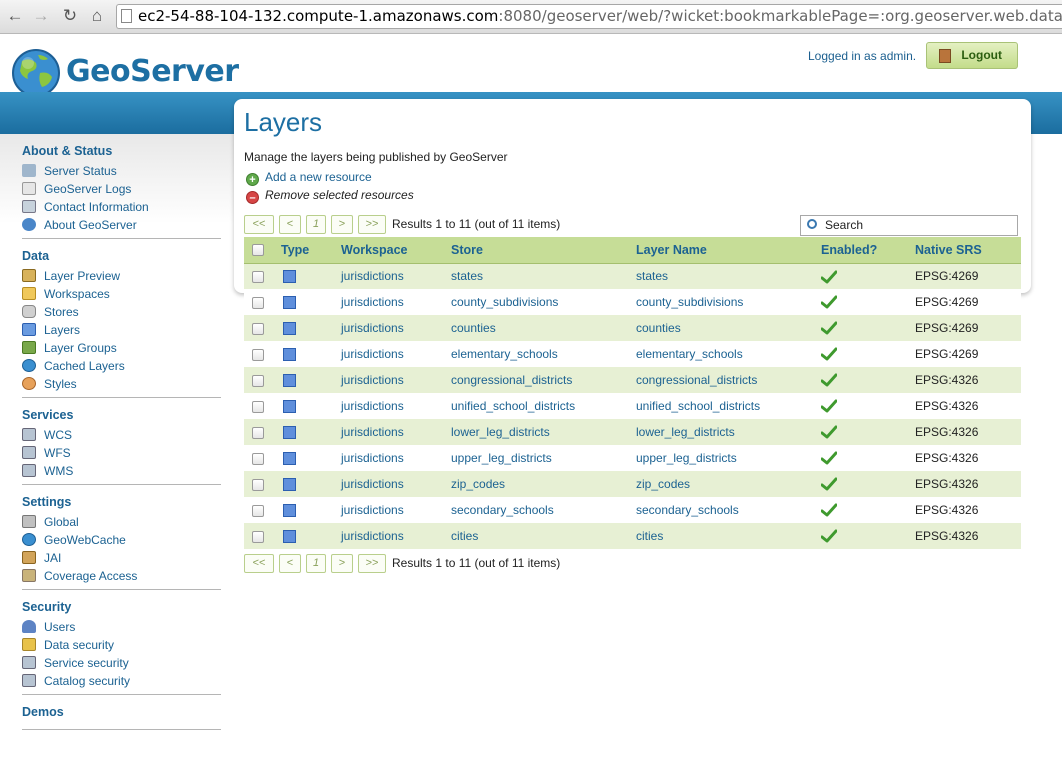 Image resolution: width=1062 pixels, height=770 pixels. I want to click on sidebar-item-about-geoserver: About GeoServer, so click(121, 225).